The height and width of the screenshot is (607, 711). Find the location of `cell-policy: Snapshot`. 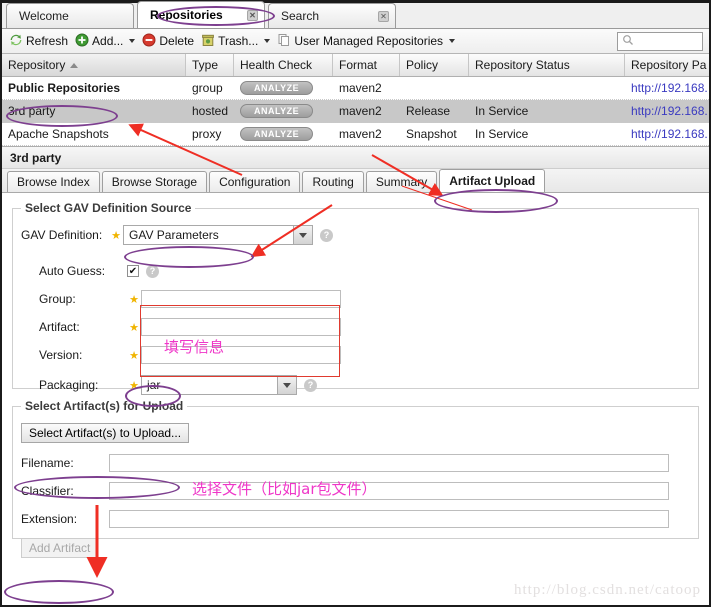

cell-policy: Snapshot is located at coordinates (431, 134).